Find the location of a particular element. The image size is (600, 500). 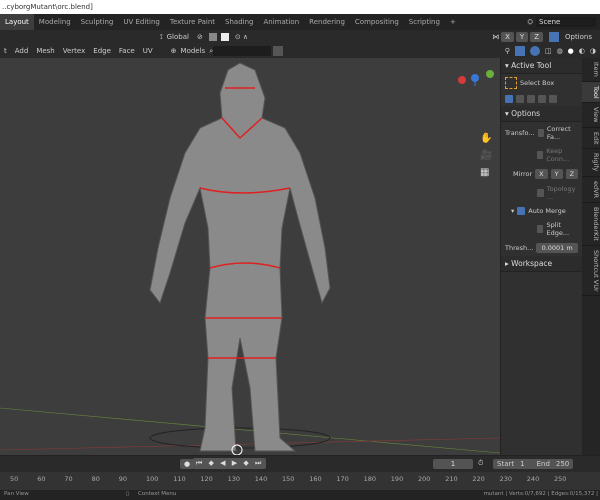

shading-material-icon: ◐ is located at coordinates (582, 51).